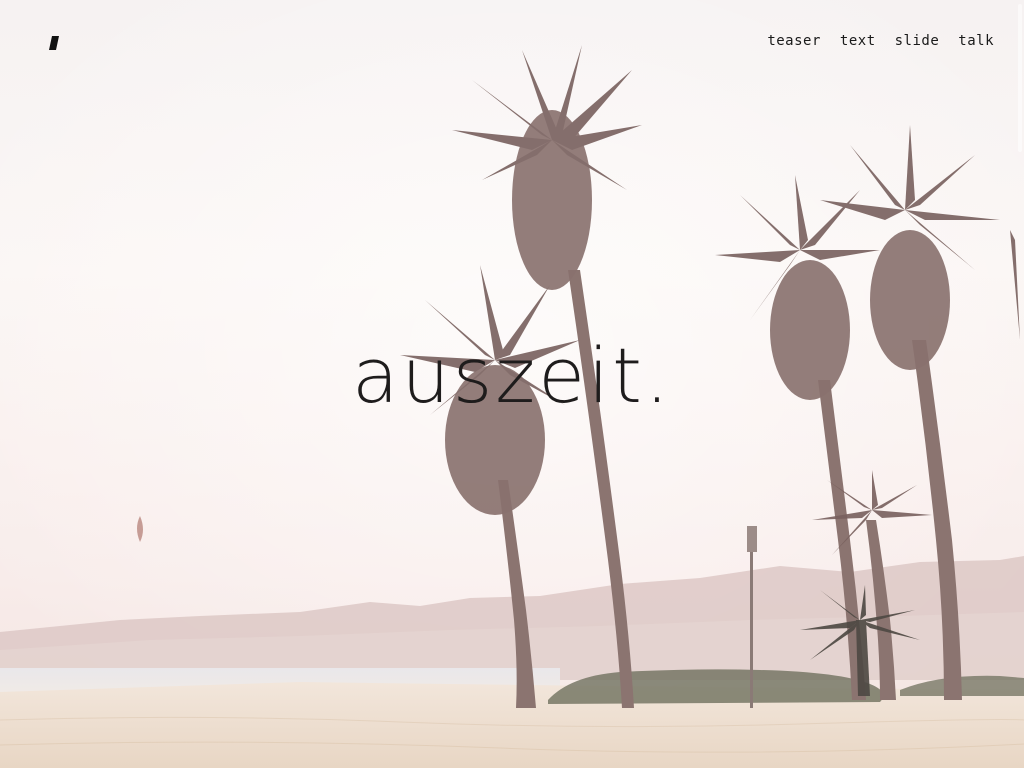  I want to click on nav-item-text: text, so click(858, 41).